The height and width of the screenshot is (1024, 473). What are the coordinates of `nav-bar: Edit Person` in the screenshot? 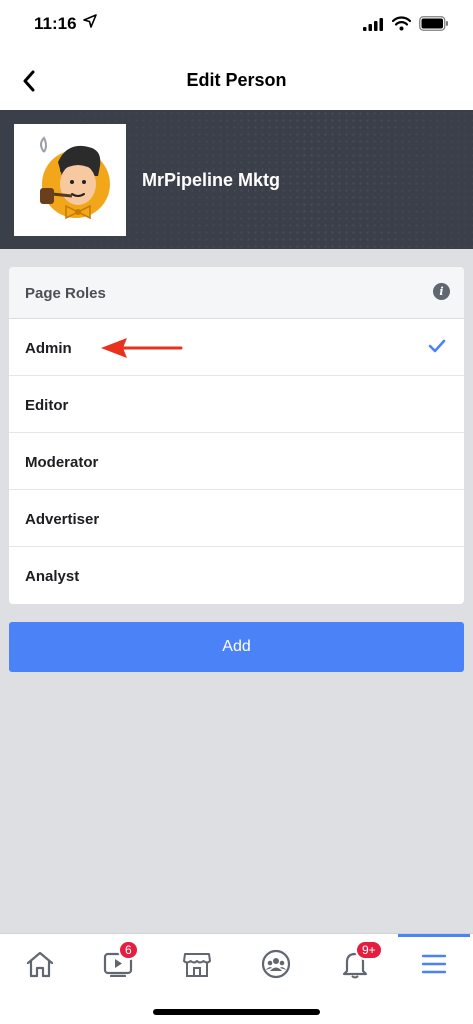 It's located at (236, 81).